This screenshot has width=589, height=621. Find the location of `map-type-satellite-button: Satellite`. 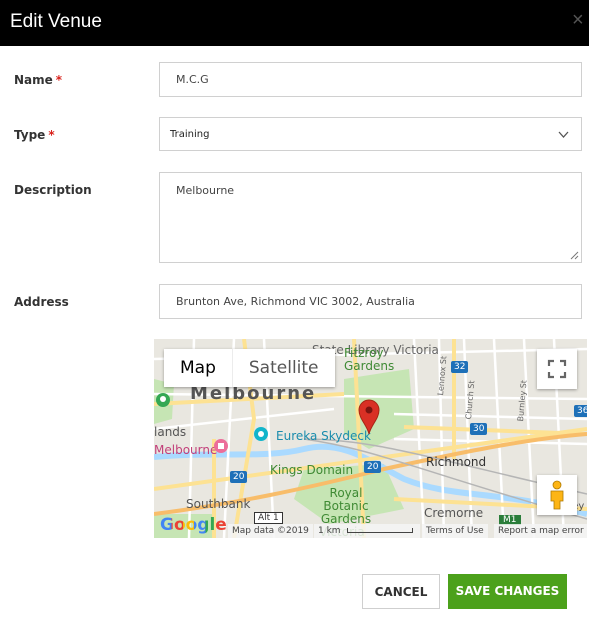

map-type-satellite-button: Satellite is located at coordinates (283, 368).